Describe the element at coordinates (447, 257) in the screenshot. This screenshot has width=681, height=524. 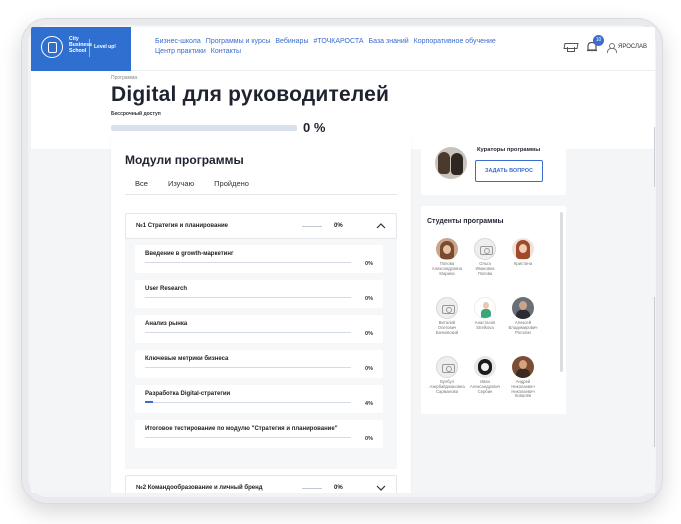
I see `student-item: Попова Александровна Марина` at that location.